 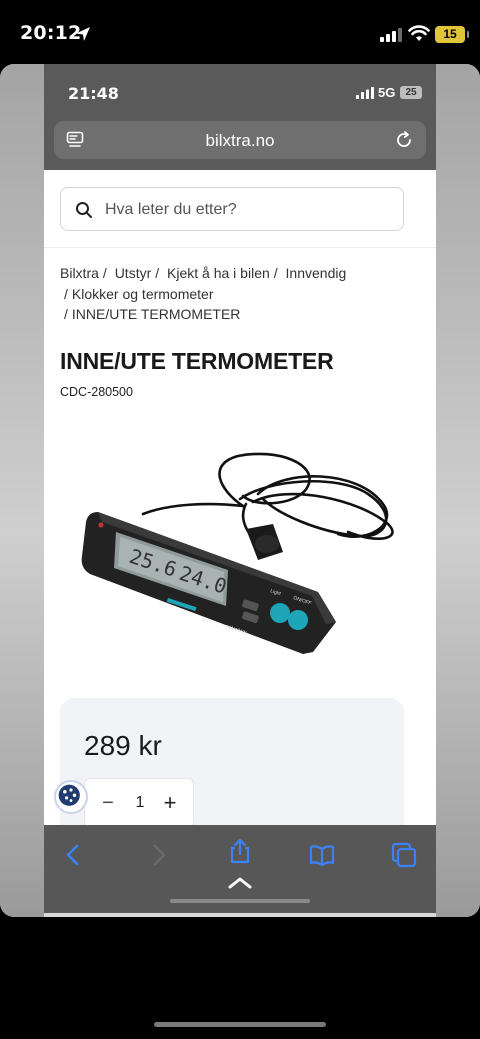 I want to click on inner-status-bar: 21:48 5G 25, so click(x=240, y=92).